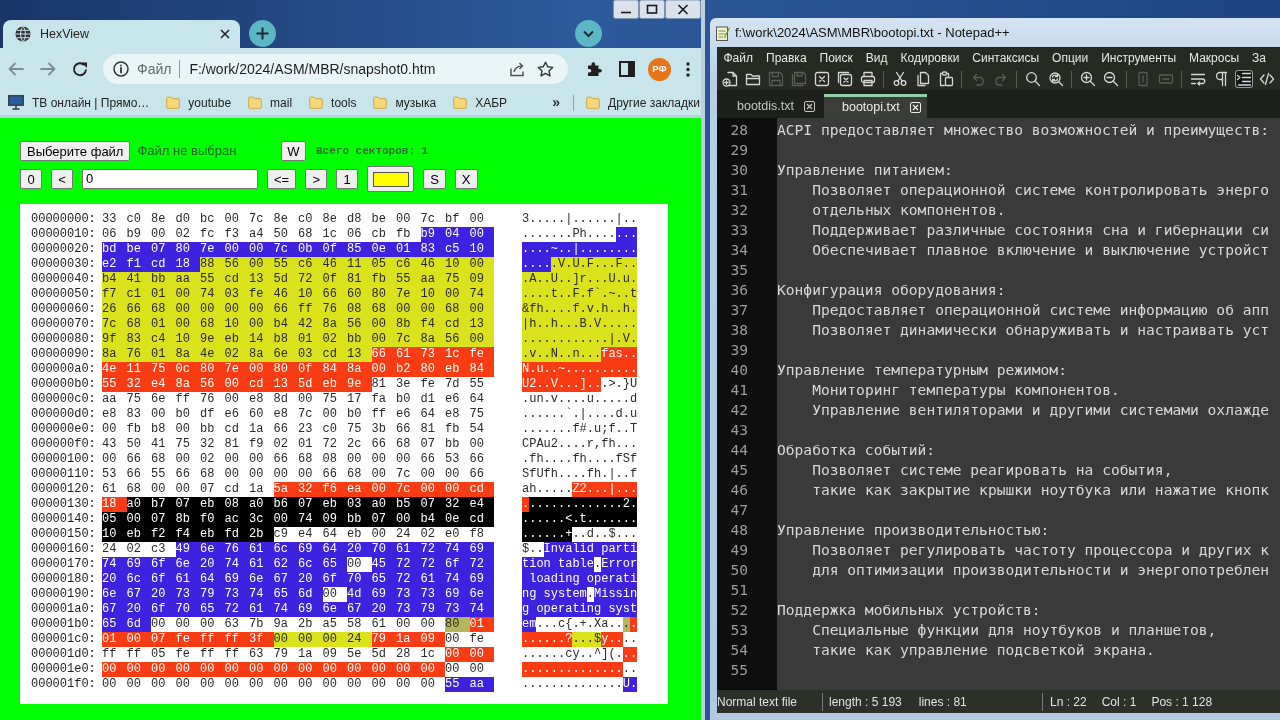 The image size is (1280, 720). What do you see at coordinates (844, 79) in the screenshot?
I see `close-all-icon` at bounding box center [844, 79].